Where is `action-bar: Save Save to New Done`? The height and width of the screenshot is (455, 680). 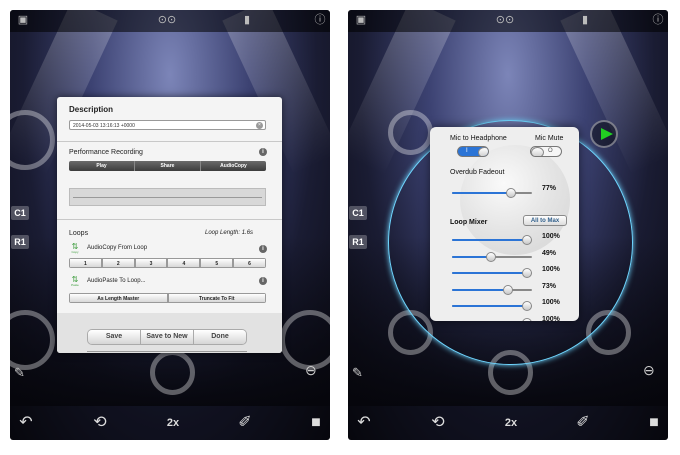 action-bar: Save Save to New Done is located at coordinates (167, 337).